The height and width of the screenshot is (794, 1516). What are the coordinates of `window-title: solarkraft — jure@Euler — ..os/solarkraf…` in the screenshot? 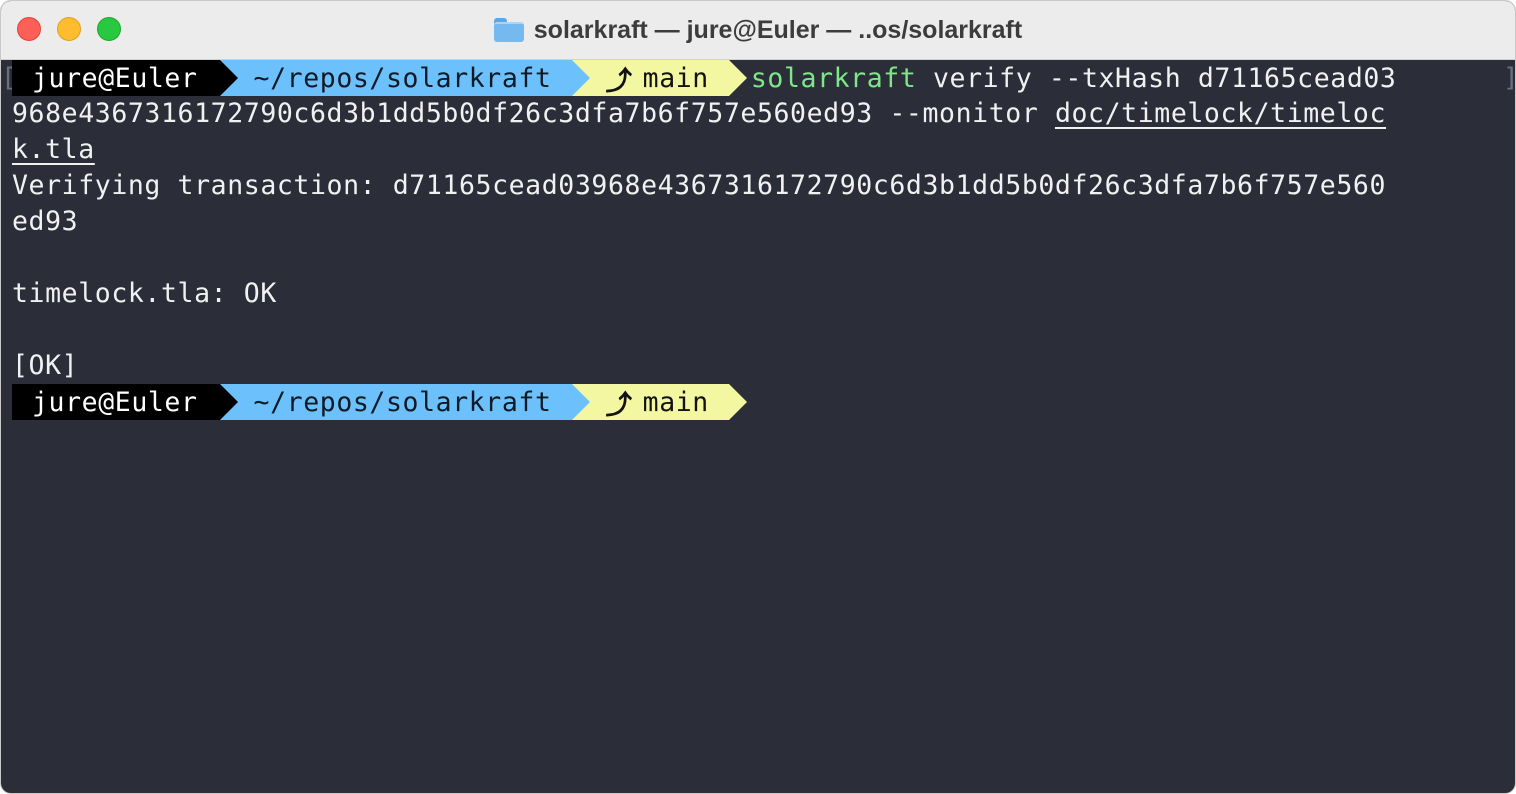 It's located at (778, 29).